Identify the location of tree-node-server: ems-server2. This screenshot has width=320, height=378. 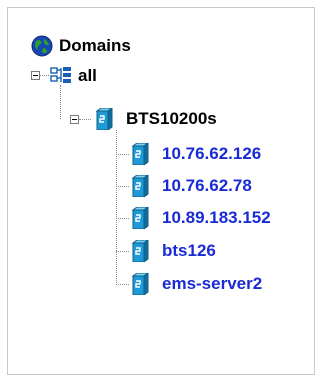
(212, 284).